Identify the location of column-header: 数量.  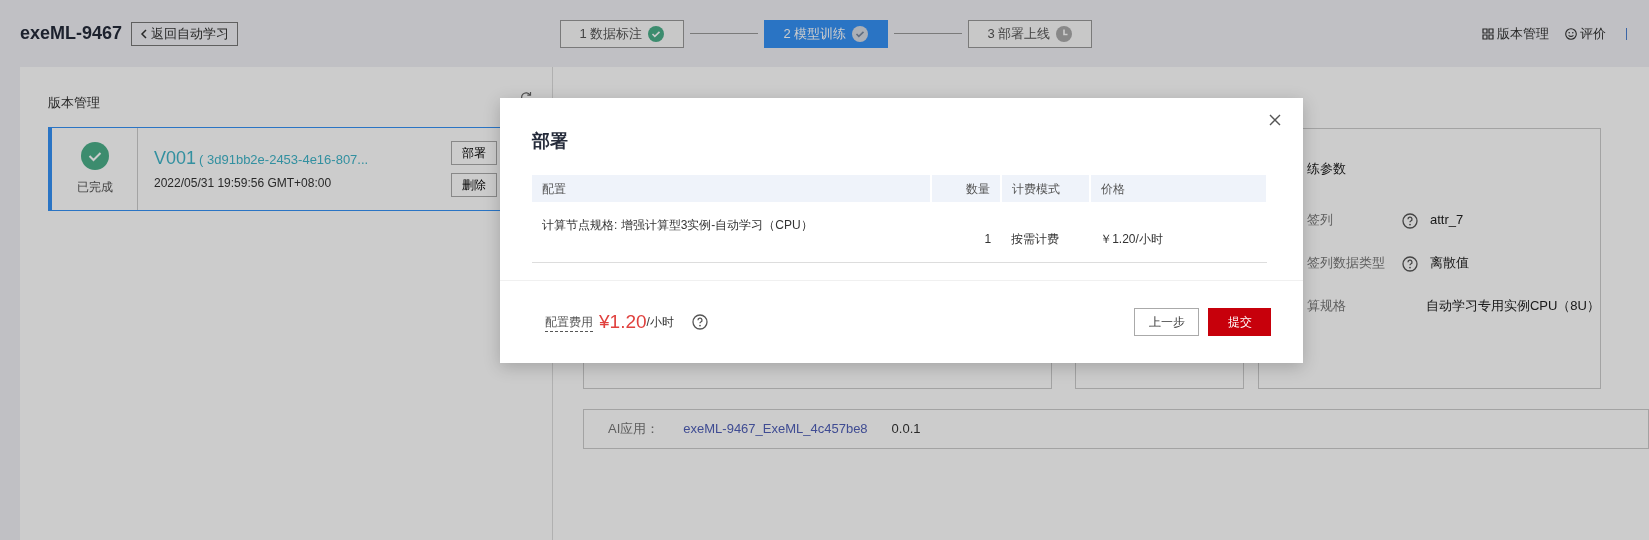
(966, 188).